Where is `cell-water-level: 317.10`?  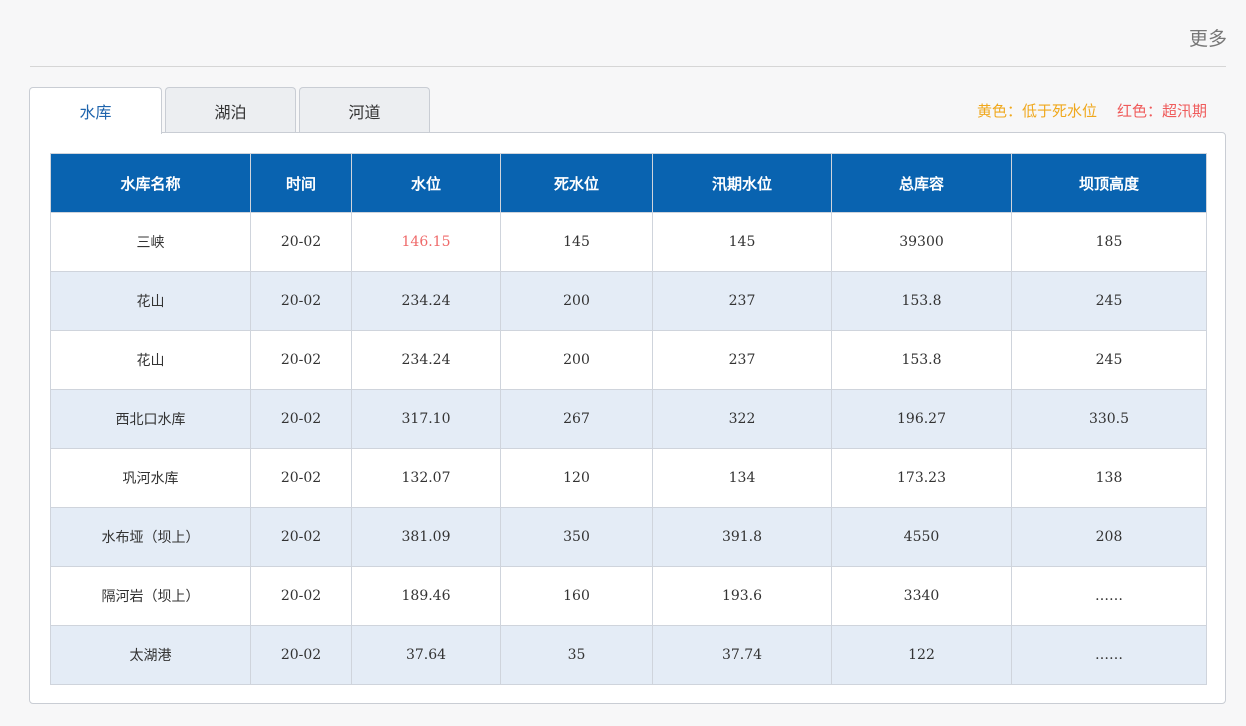
cell-water-level: 317.10 is located at coordinates (426, 419).